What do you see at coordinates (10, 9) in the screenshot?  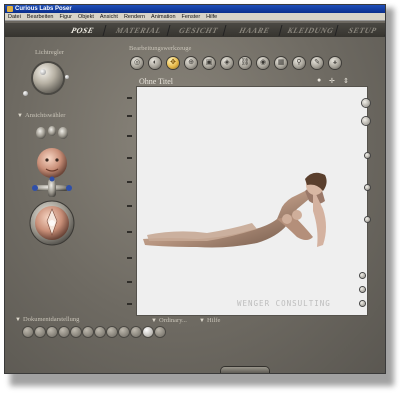 I see `poser-app-icon` at bounding box center [10, 9].